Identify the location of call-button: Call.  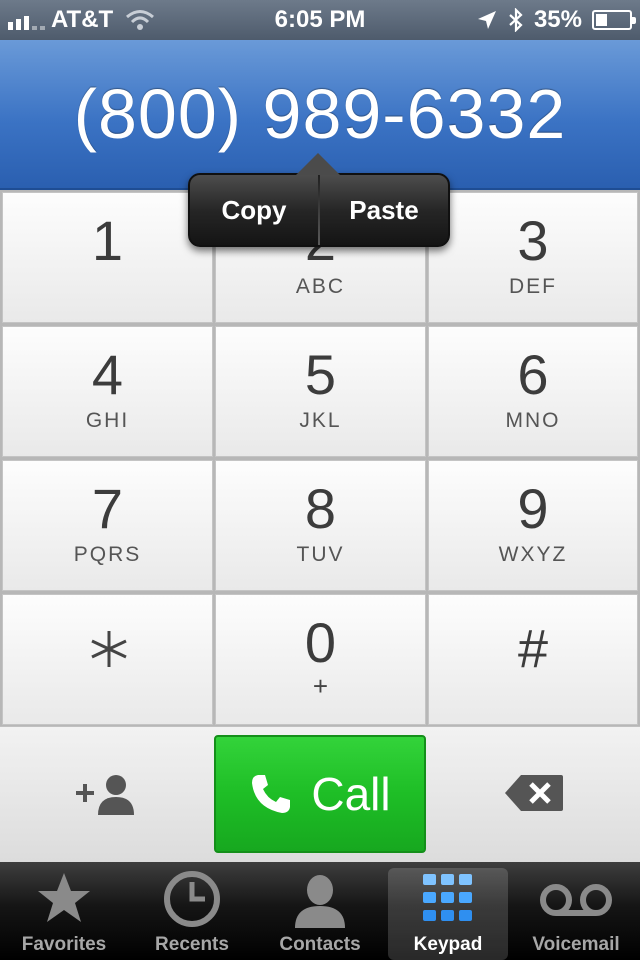
(320, 794).